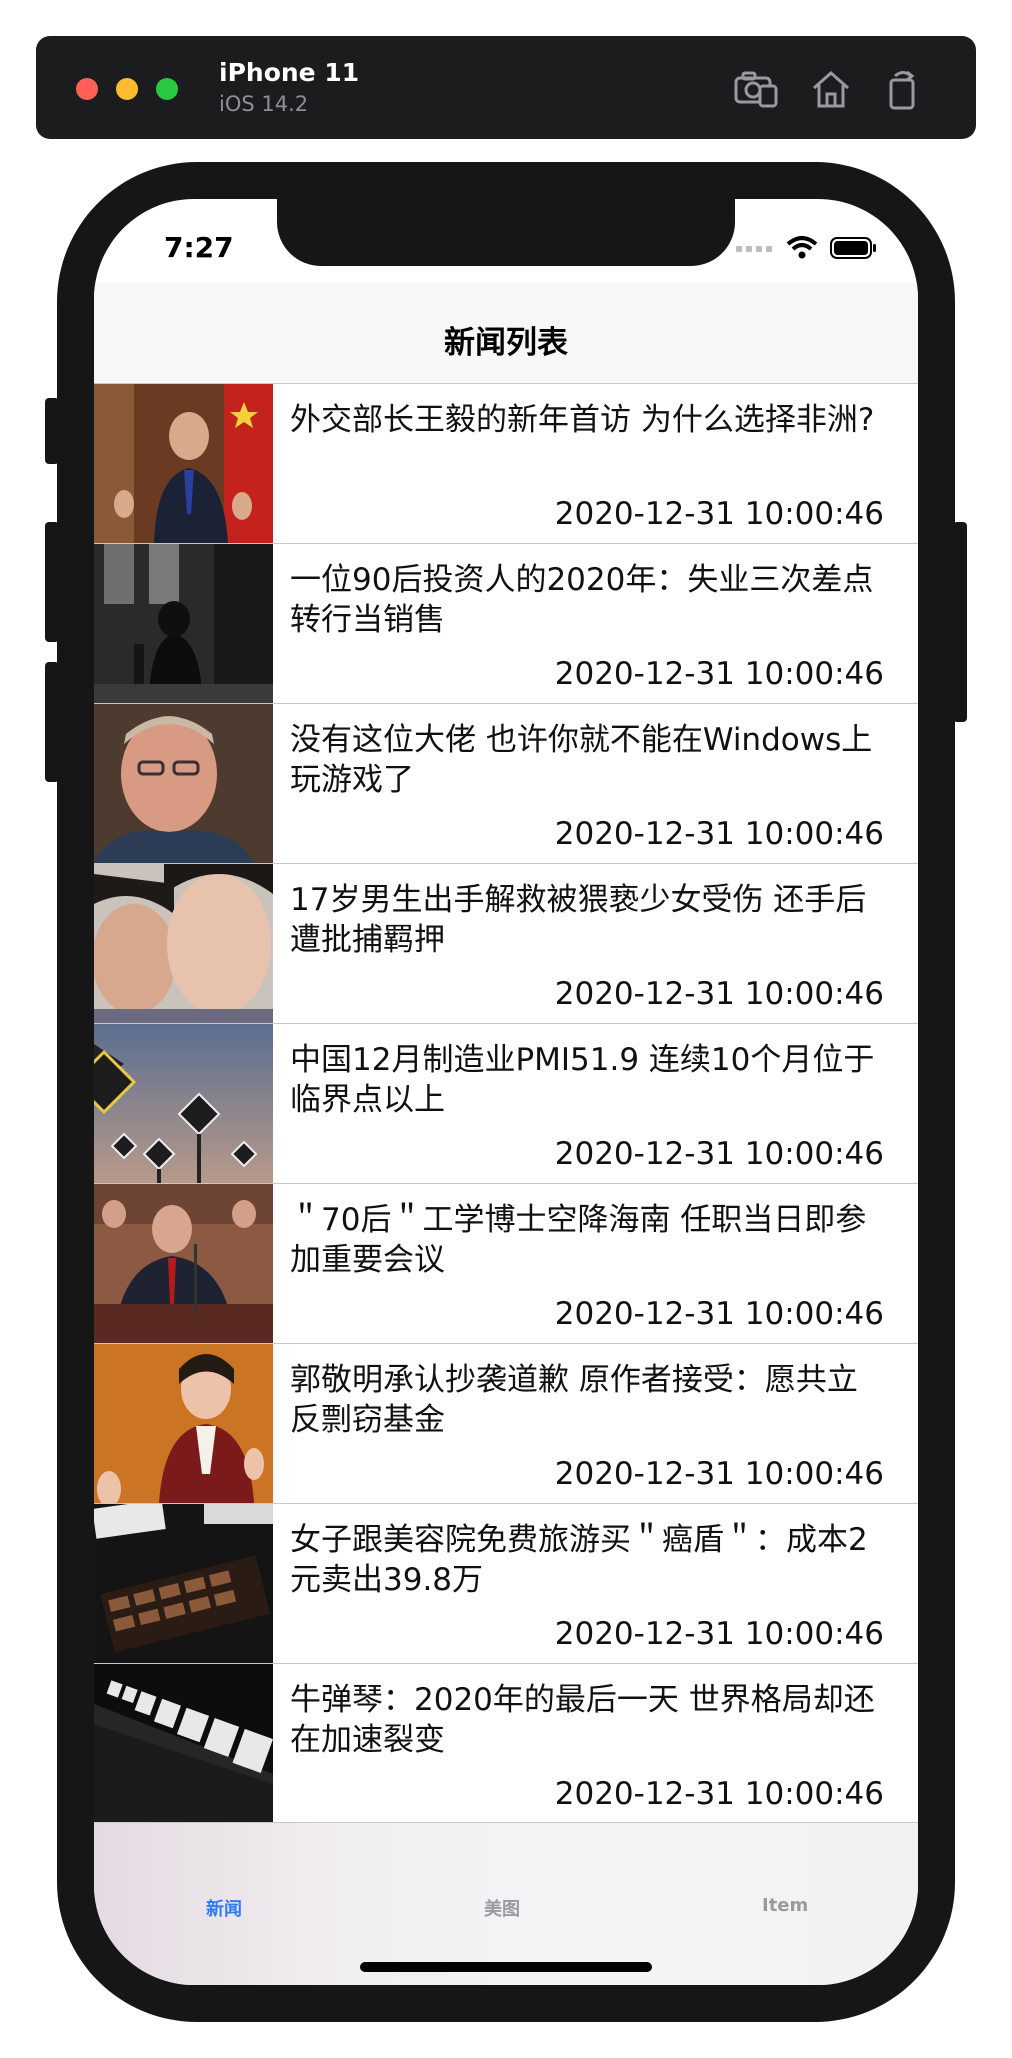 The width and height of the screenshot is (1012, 2058). What do you see at coordinates (579, 1560) in the screenshot?
I see `news-title: 女子跟美容院免费旅游买＂癌盾＂：成本2元卖出39.8万` at bounding box center [579, 1560].